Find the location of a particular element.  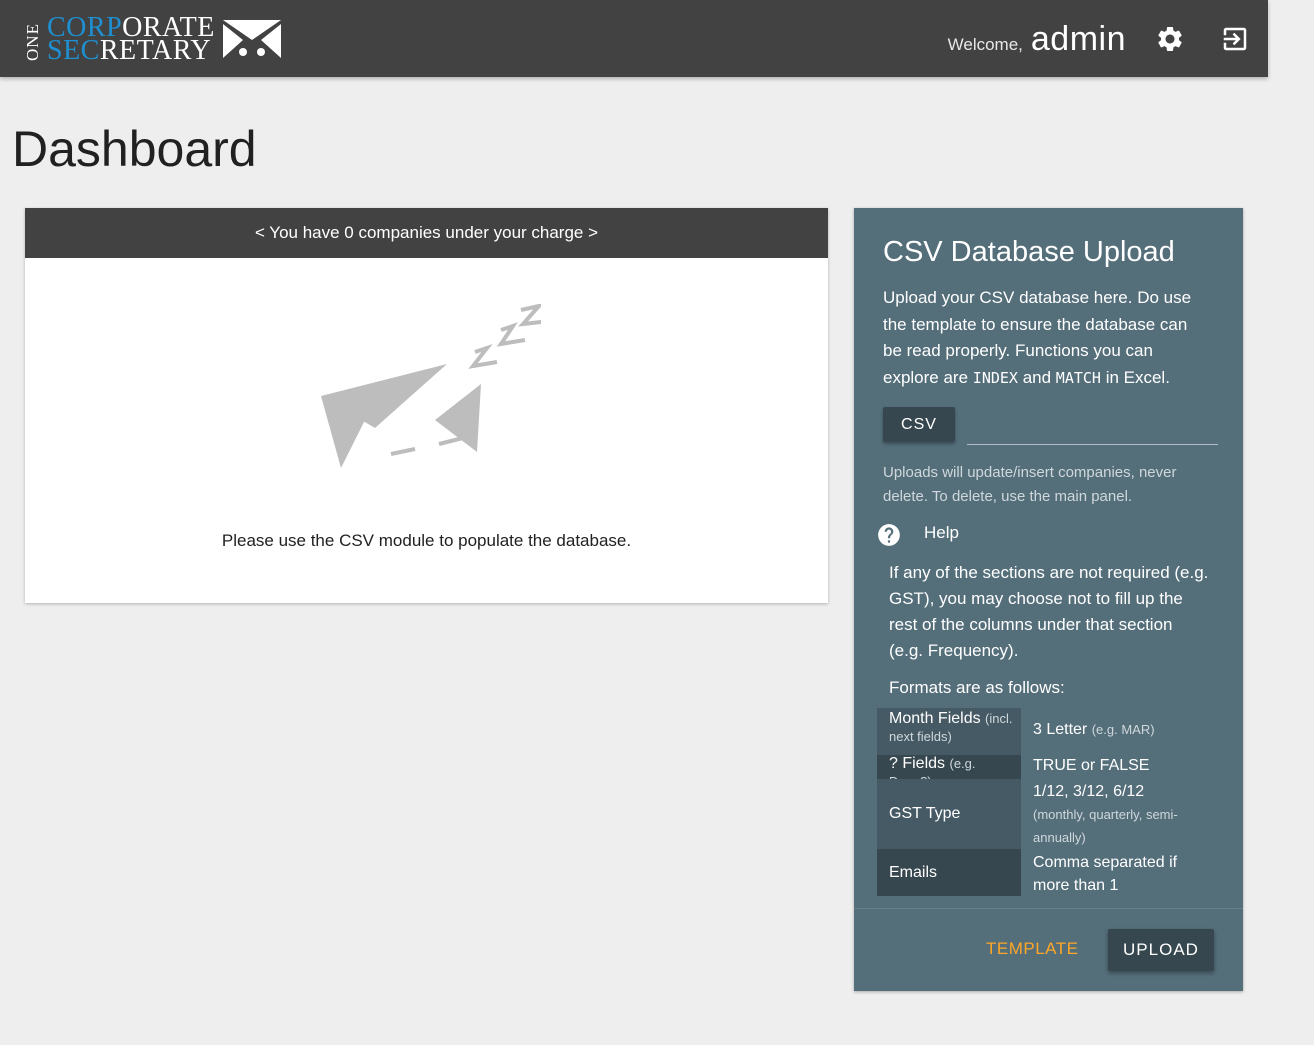

logout-icon is located at coordinates (1235, 39).